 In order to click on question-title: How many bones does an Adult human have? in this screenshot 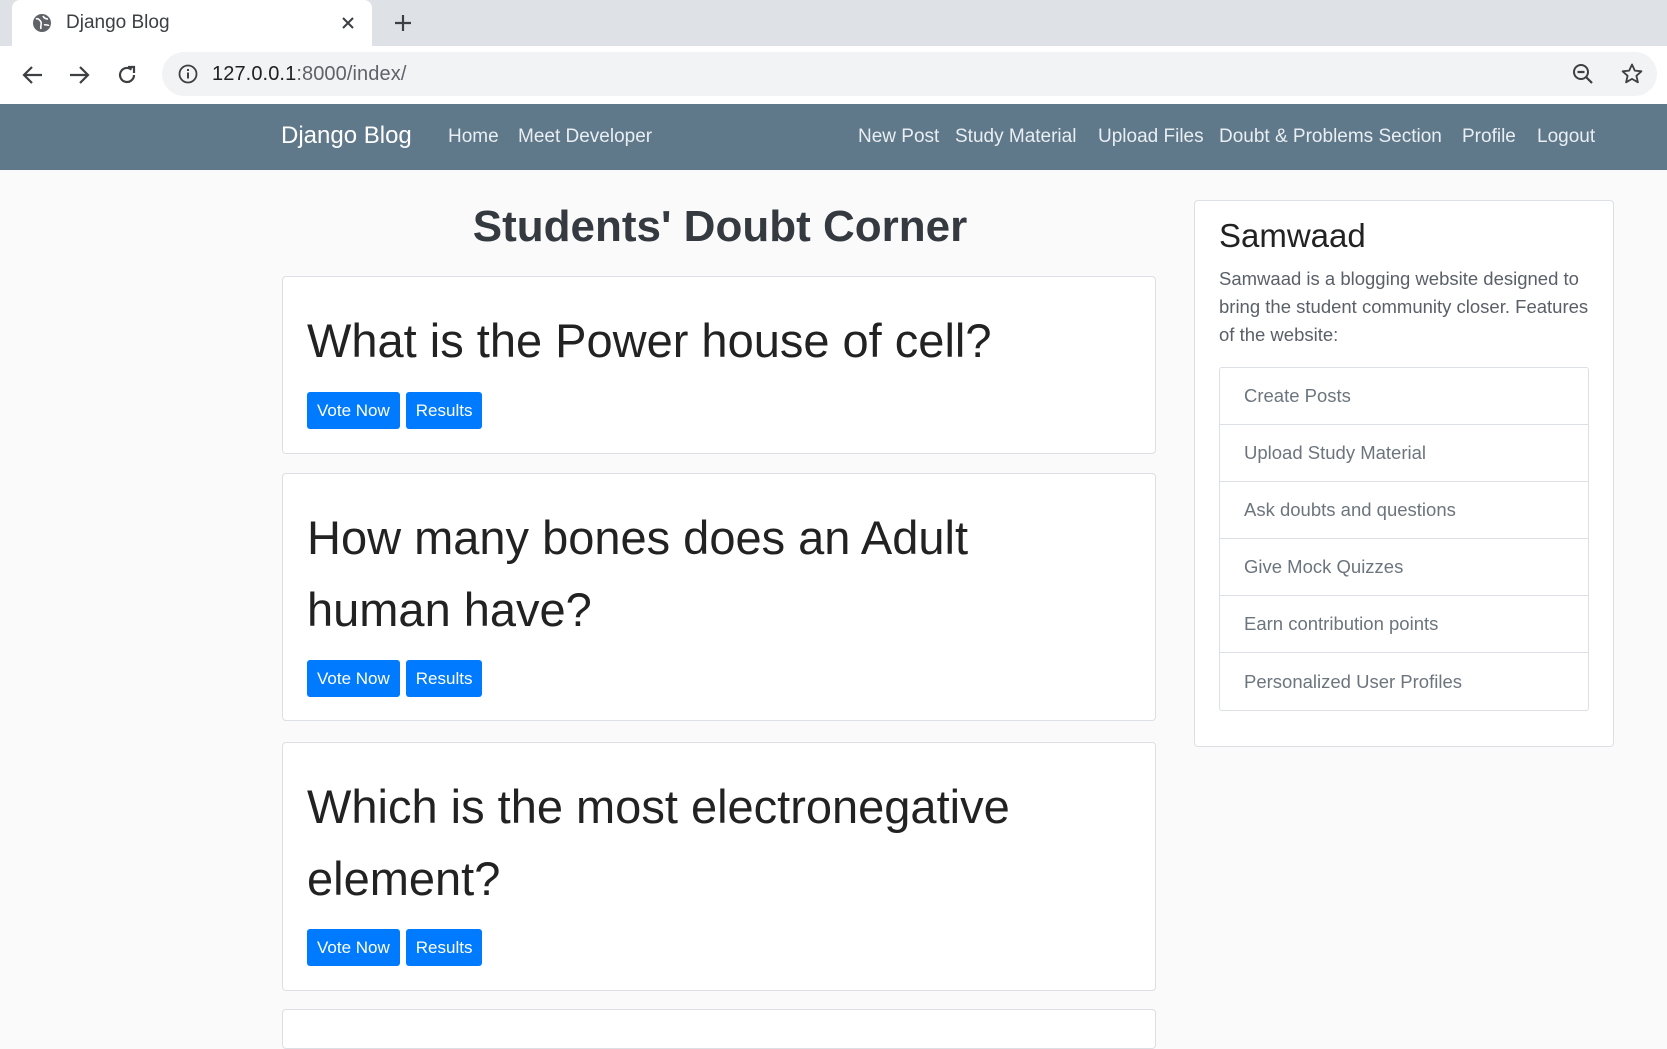, I will do `click(638, 573)`.